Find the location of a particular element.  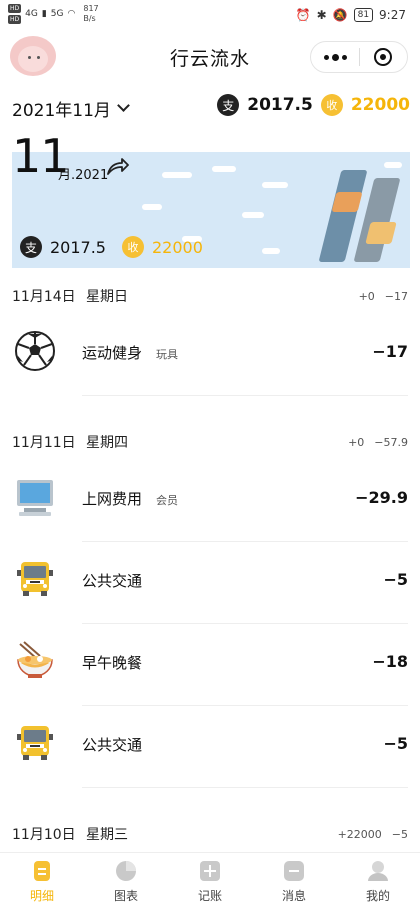

noodle-bowl-icon is located at coordinates (35, 661).